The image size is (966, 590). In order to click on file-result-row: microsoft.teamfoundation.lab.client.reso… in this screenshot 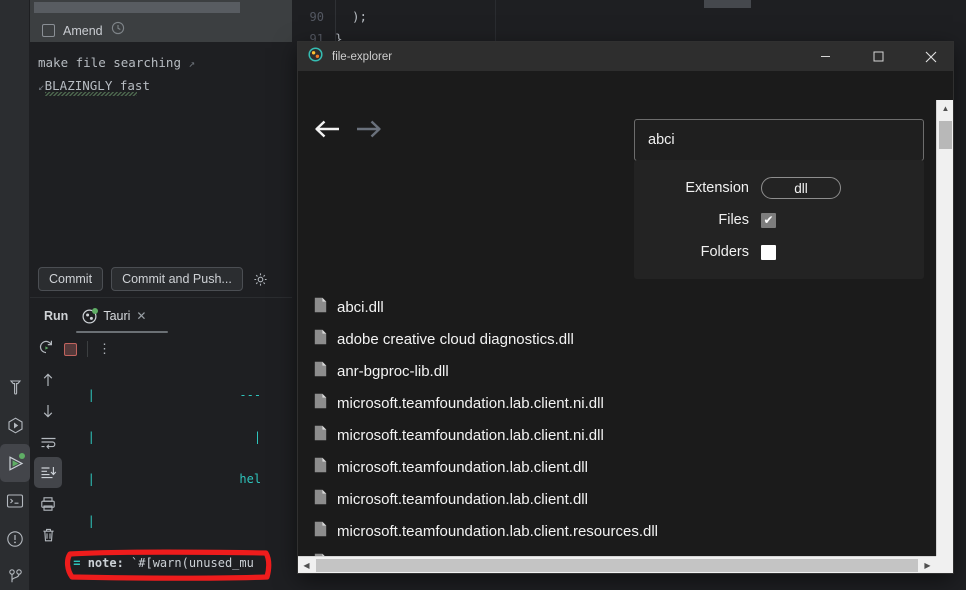, I will do `click(626, 531)`.